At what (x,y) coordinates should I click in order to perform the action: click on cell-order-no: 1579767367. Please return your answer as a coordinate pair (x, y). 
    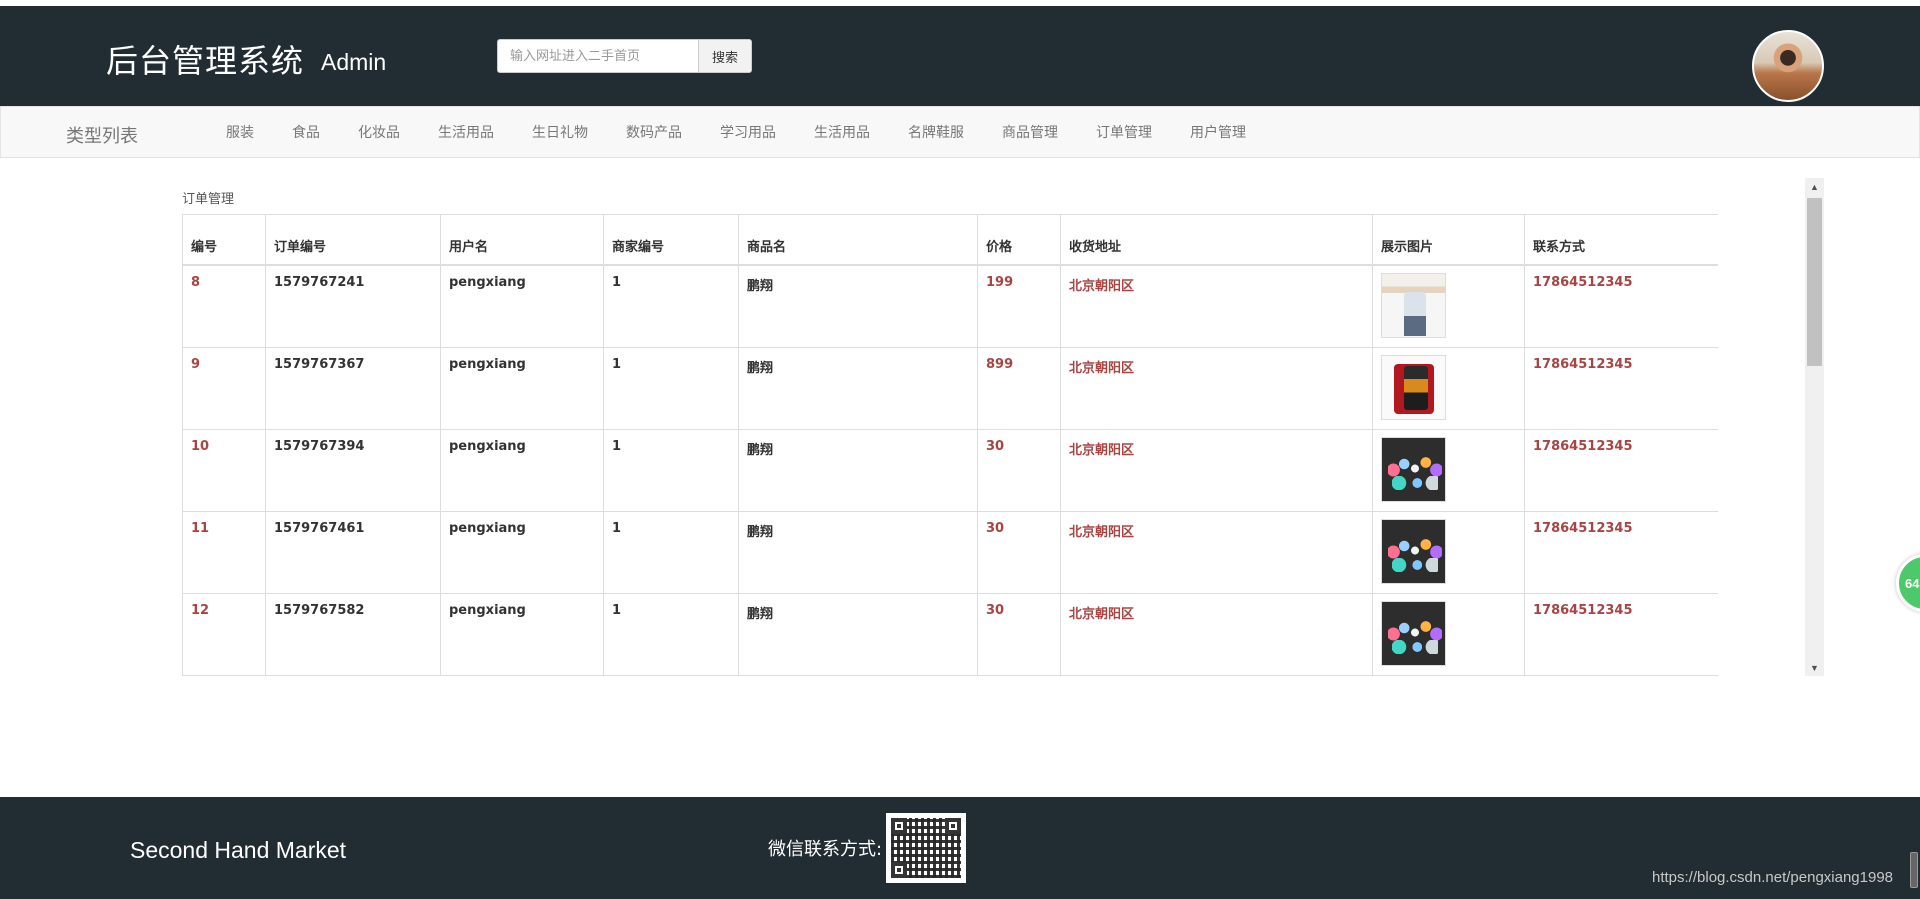
    Looking at the image, I should click on (353, 388).